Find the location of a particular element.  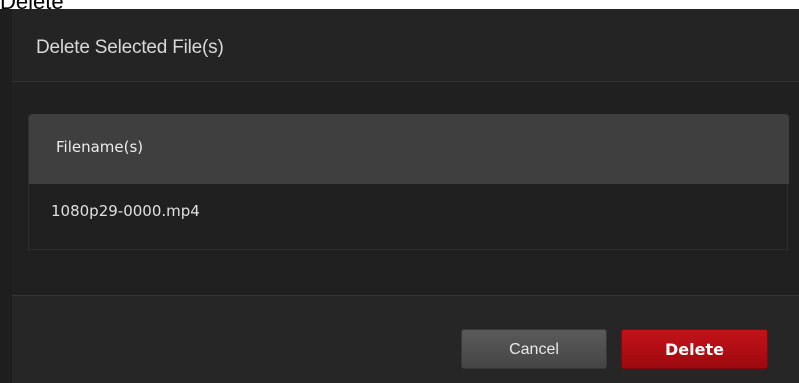

backdrop-edge is located at coordinates (6, 196).